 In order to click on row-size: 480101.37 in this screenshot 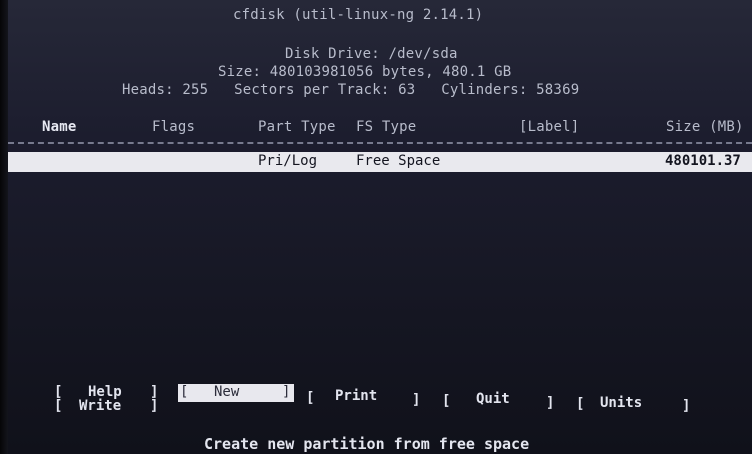, I will do `click(703, 161)`.